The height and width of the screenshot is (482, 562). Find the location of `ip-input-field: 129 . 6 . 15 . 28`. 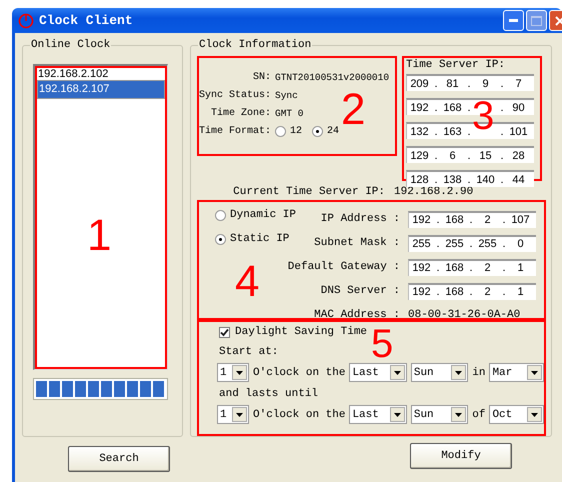

ip-input-field: 129 . 6 . 15 . 28 is located at coordinates (470, 154).